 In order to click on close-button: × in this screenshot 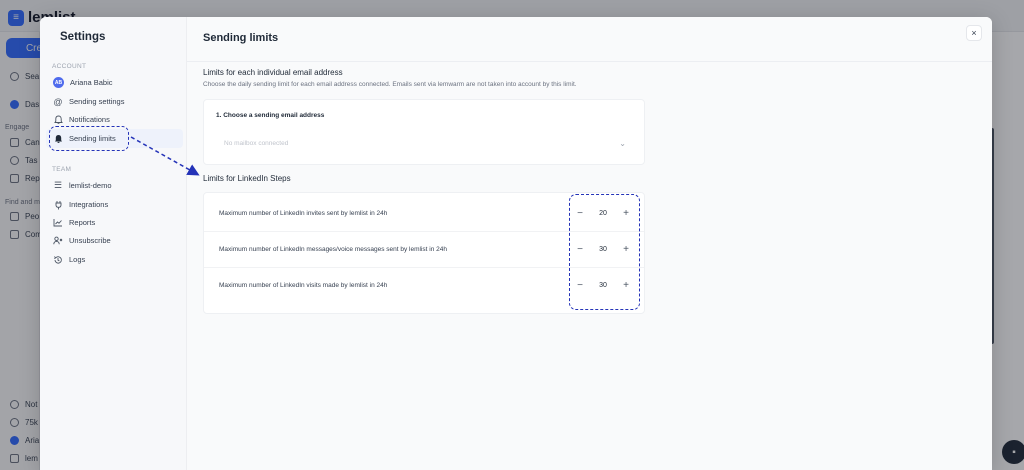, I will do `click(974, 33)`.